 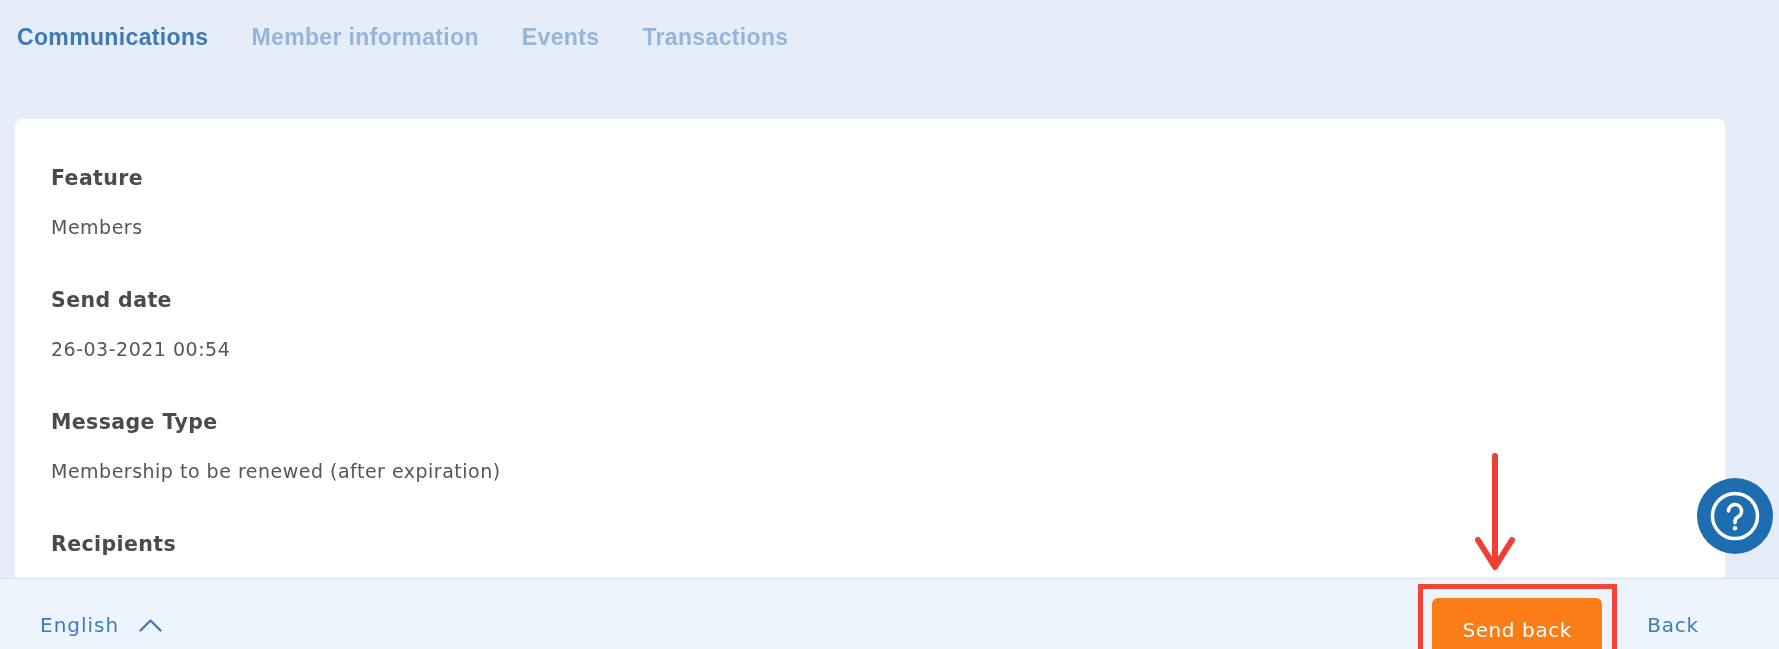 I want to click on field-label: Message Type, so click(x=134, y=422).